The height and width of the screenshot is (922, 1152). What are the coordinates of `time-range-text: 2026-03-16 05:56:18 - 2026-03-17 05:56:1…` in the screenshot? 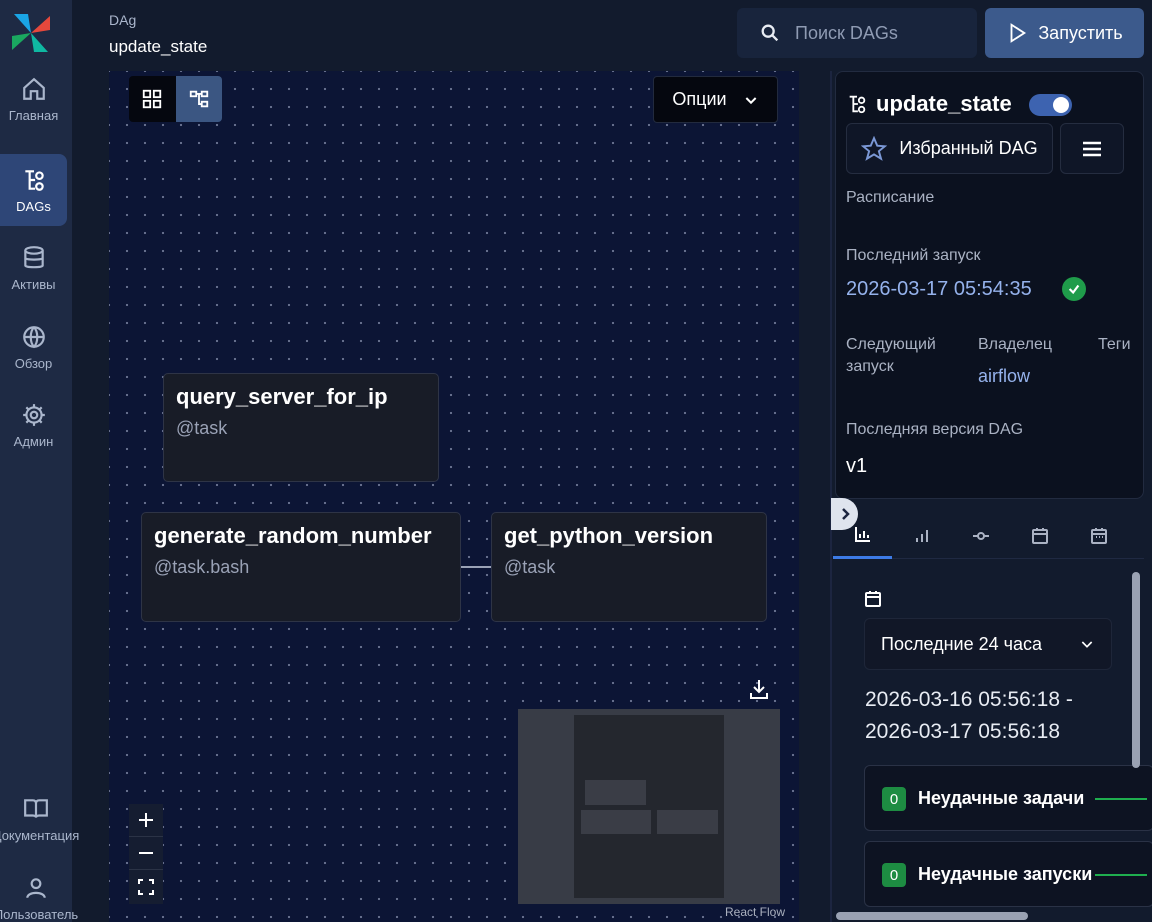 It's located at (969, 716).